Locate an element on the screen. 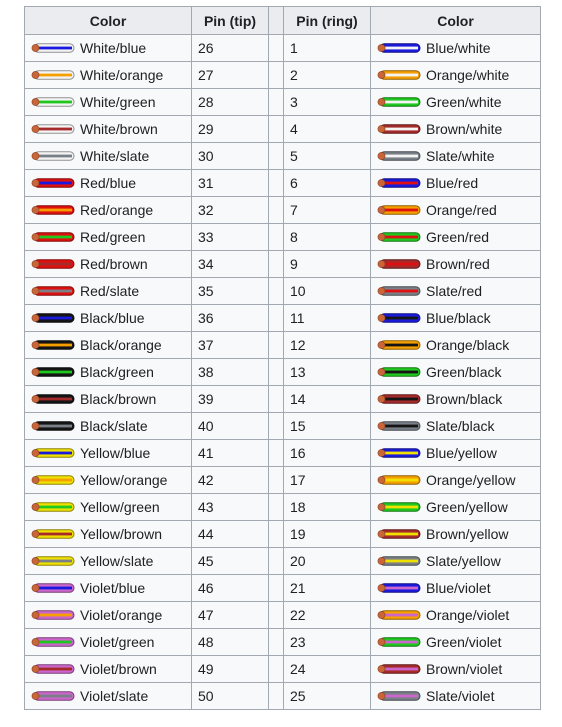  ring-color-label: Blue/violet is located at coordinates (458, 588).